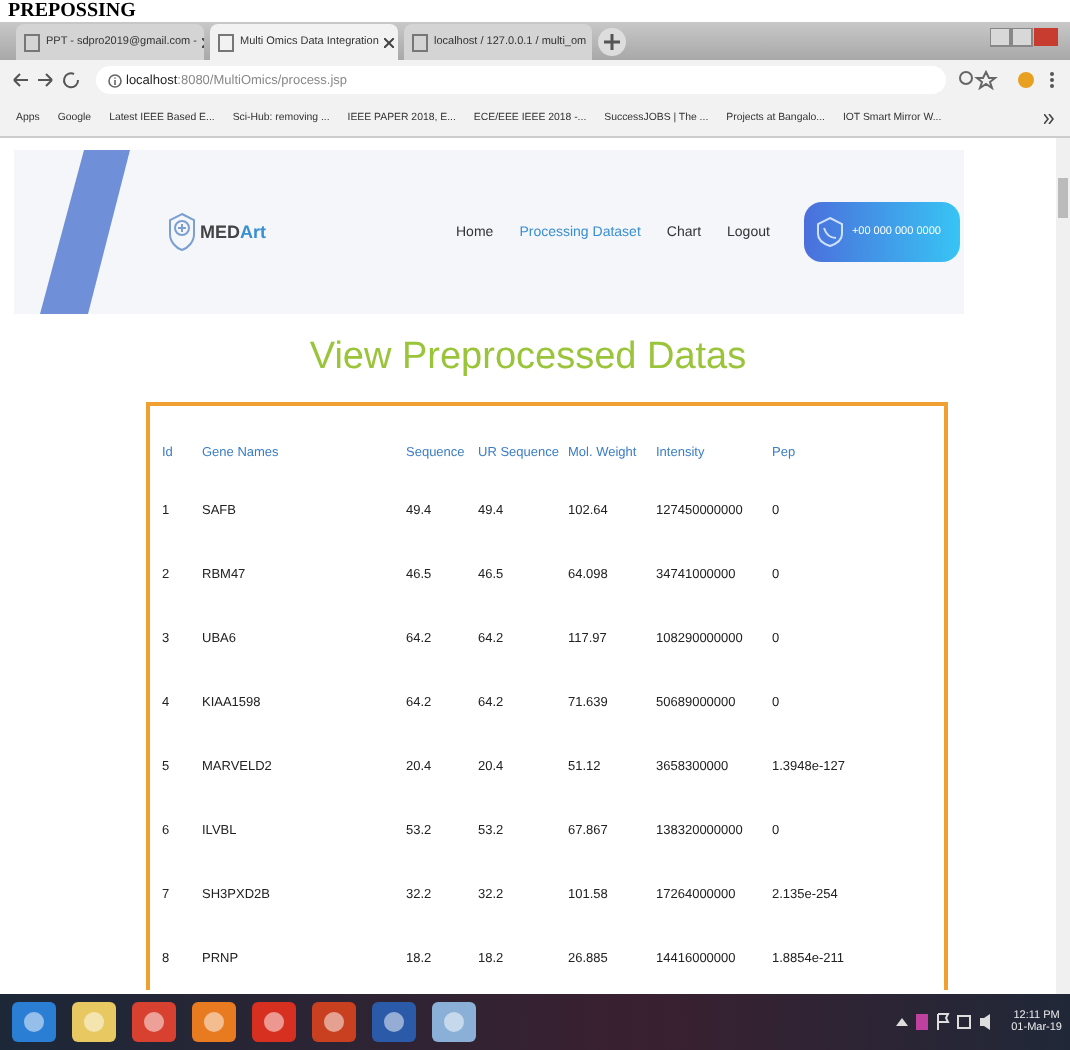 Image resolution: width=1070 pixels, height=1050 pixels. What do you see at coordinates (182, 232) in the screenshot?
I see `shield-icon` at bounding box center [182, 232].